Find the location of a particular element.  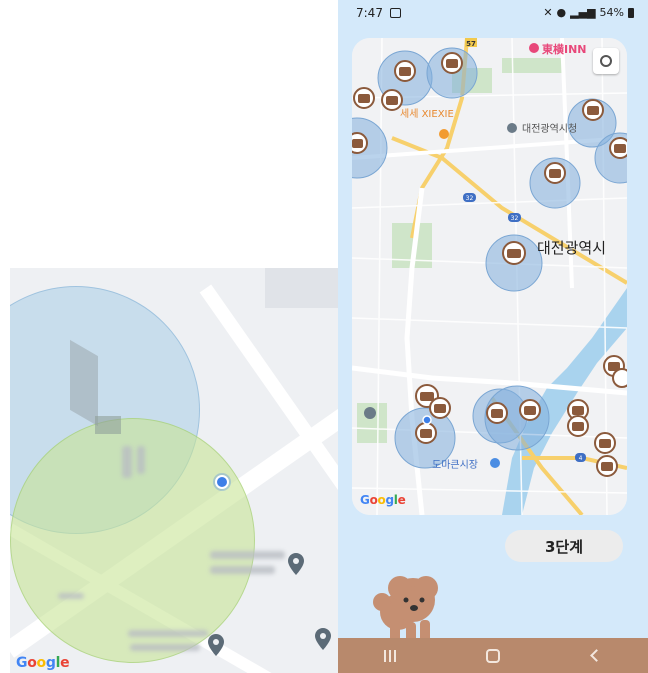

home-button is located at coordinates (493, 656).